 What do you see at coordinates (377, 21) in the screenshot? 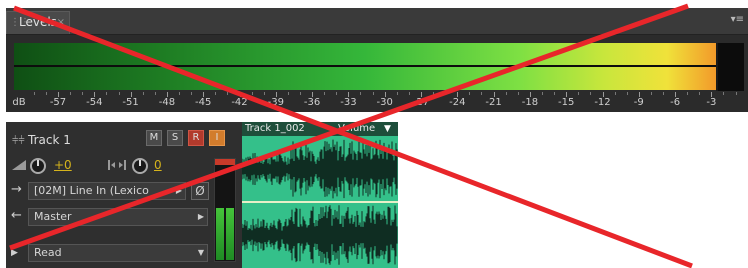
I see `panel-tab-bar: ⋮⋮ Levels × ▾≡` at bounding box center [377, 21].